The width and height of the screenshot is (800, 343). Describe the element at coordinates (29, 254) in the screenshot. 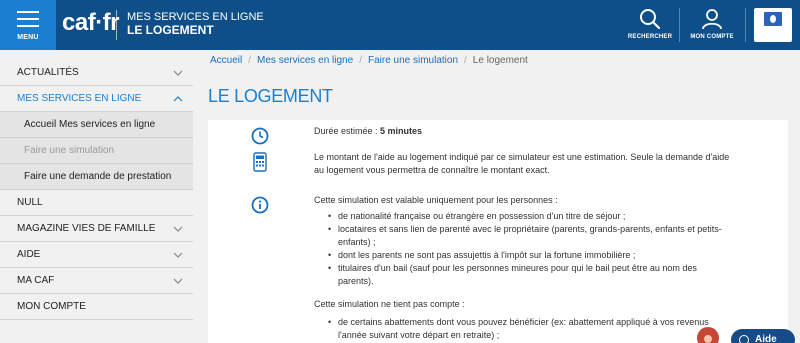

I see `sidebar-item-label: AIDE` at that location.